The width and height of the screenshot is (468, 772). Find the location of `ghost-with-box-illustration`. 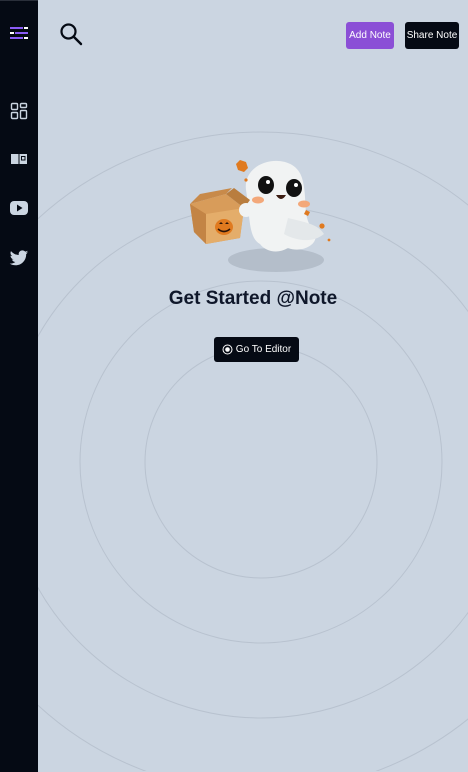

ghost-with-box-illustration is located at coordinates (260, 216).